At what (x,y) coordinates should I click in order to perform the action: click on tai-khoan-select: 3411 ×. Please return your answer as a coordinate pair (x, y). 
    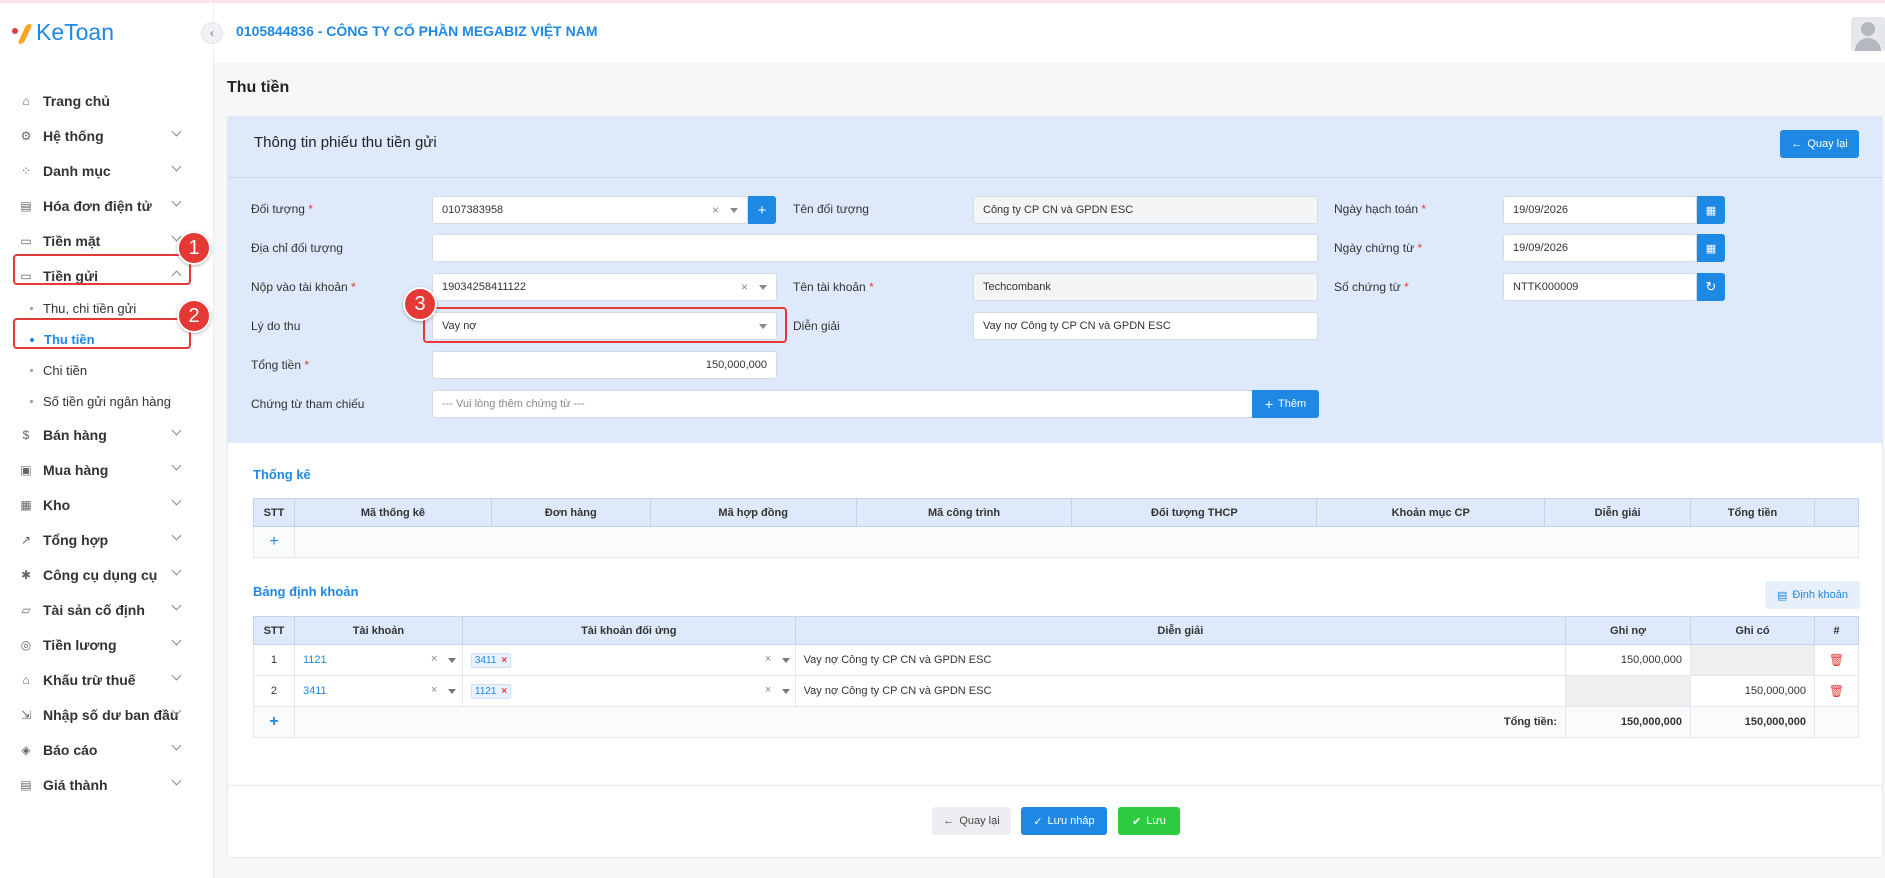
    Looking at the image, I should click on (378, 691).